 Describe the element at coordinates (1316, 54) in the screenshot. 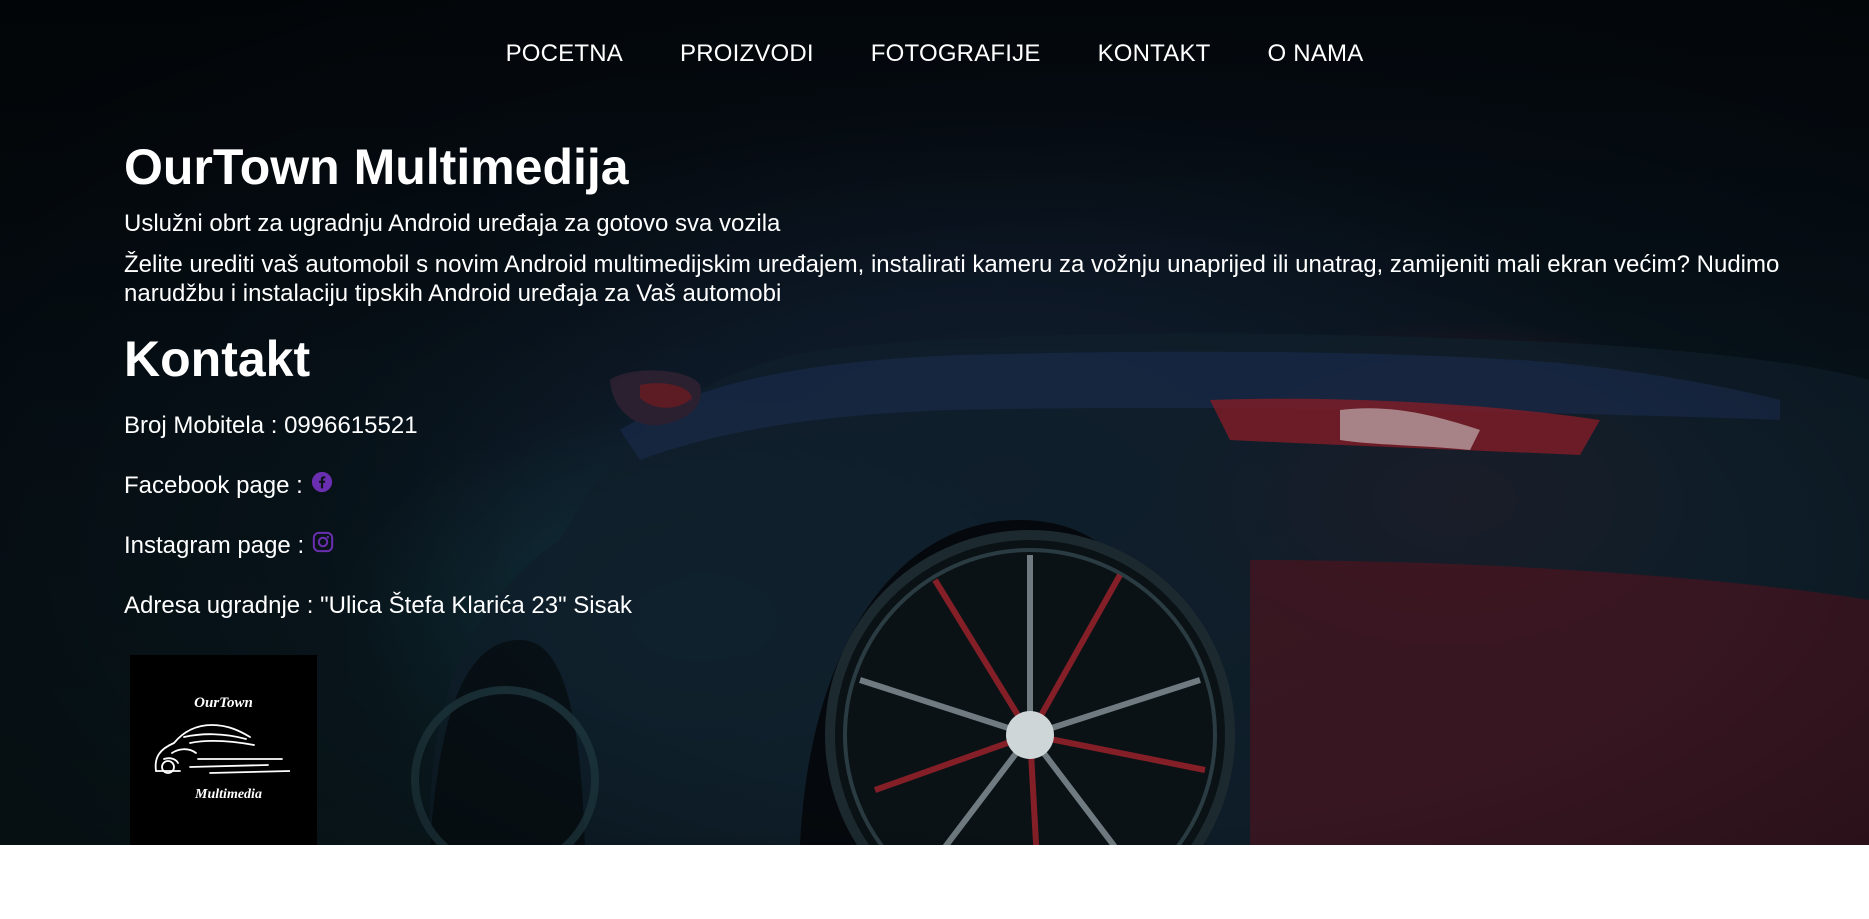

I see `nav-item-o-nama: O NAMA` at that location.